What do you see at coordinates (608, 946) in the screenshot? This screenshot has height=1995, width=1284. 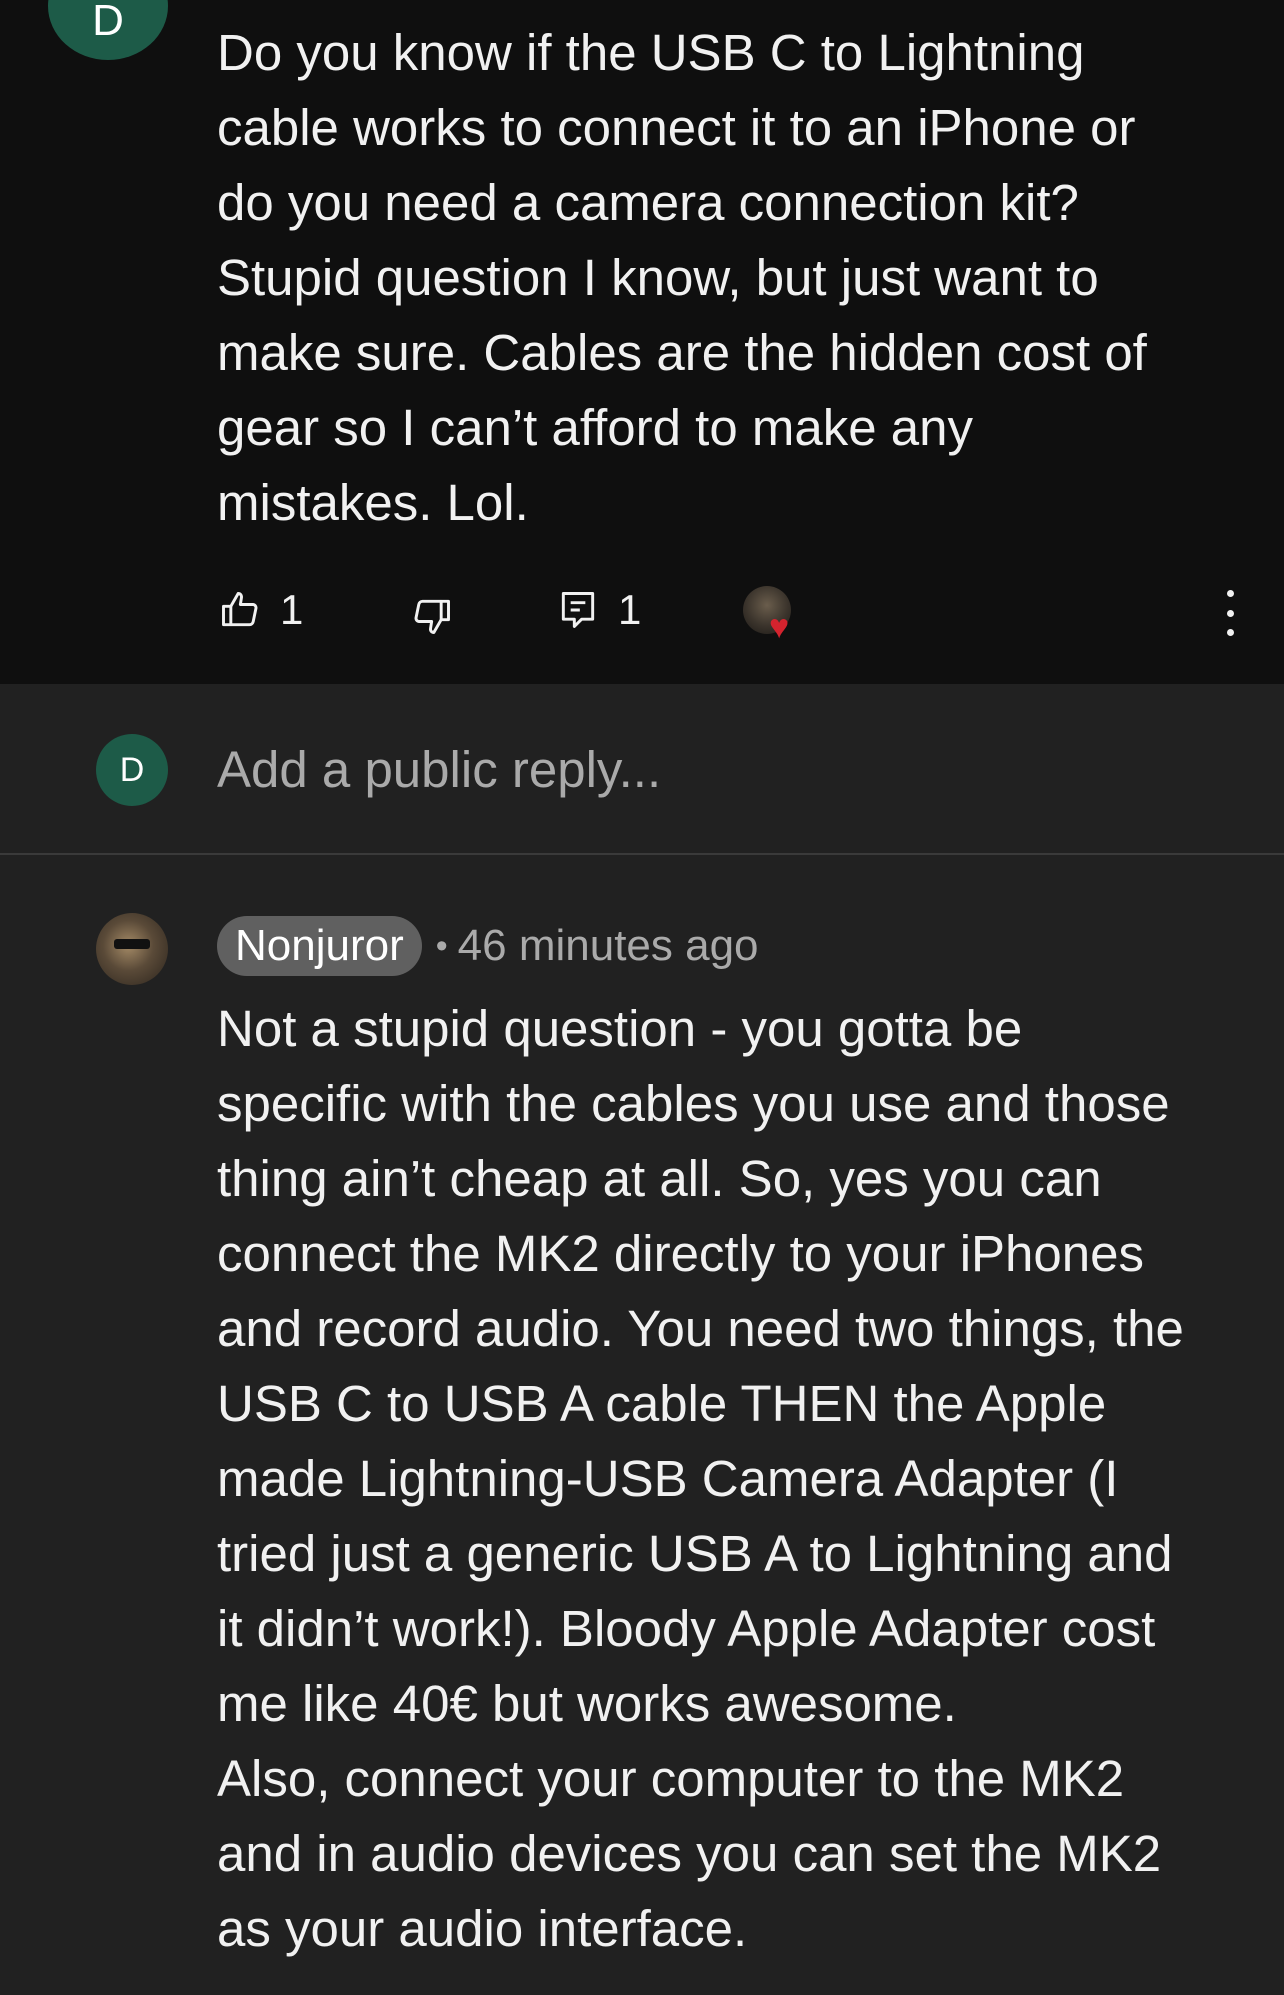 I see `comment-timestamp: 46 minutes ago` at bounding box center [608, 946].